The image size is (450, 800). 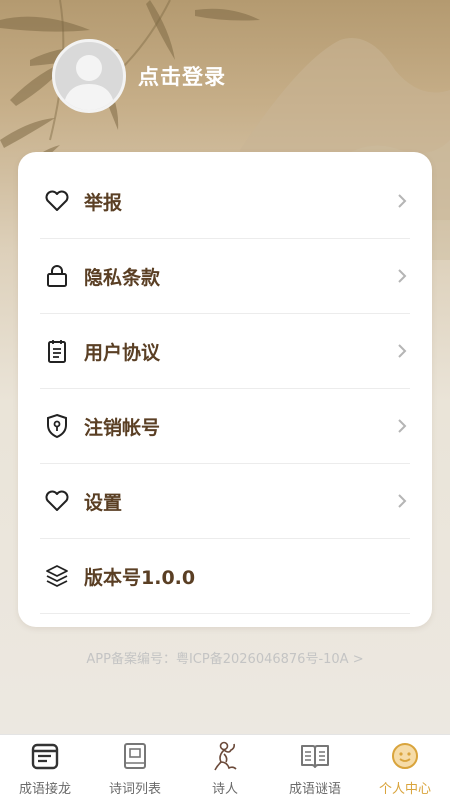 I want to click on tab-label: 诗人, so click(x=224, y=789).